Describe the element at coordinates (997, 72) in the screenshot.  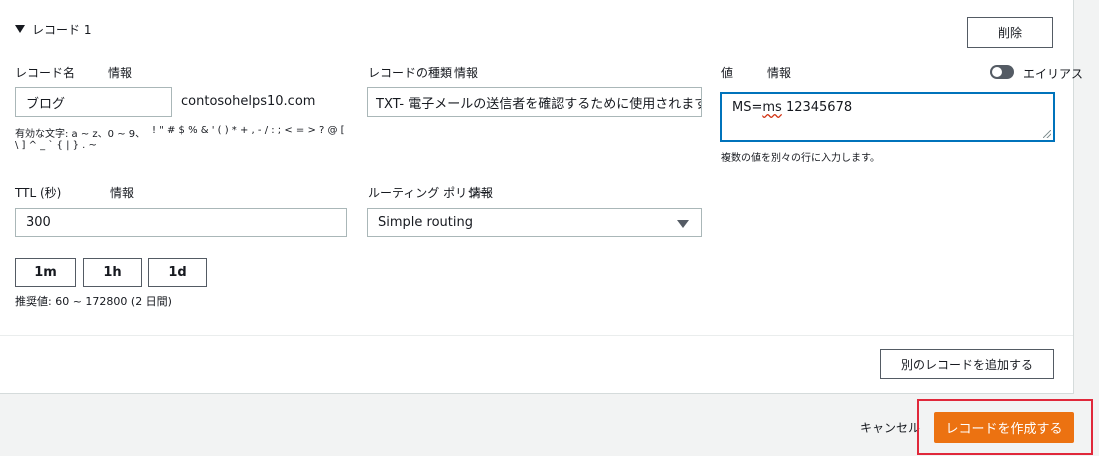
I see `toggle-knob-icon` at that location.